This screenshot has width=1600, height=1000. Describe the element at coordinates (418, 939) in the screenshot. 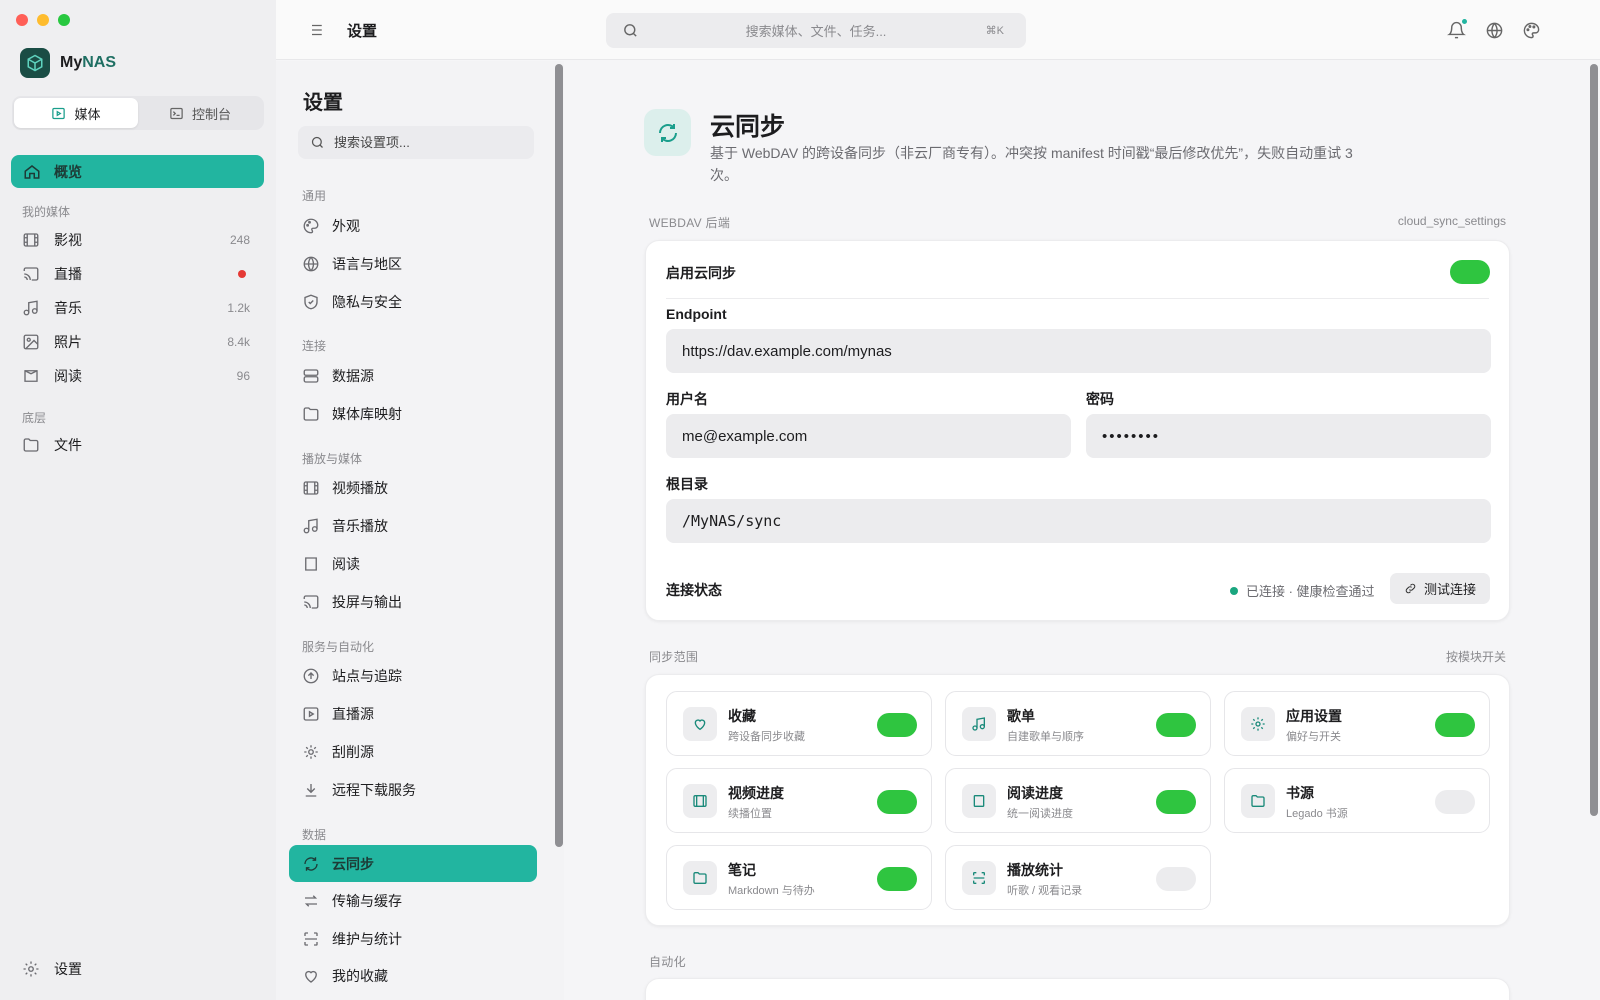

I see `settings-item-maintenance: 维护与统计` at that location.